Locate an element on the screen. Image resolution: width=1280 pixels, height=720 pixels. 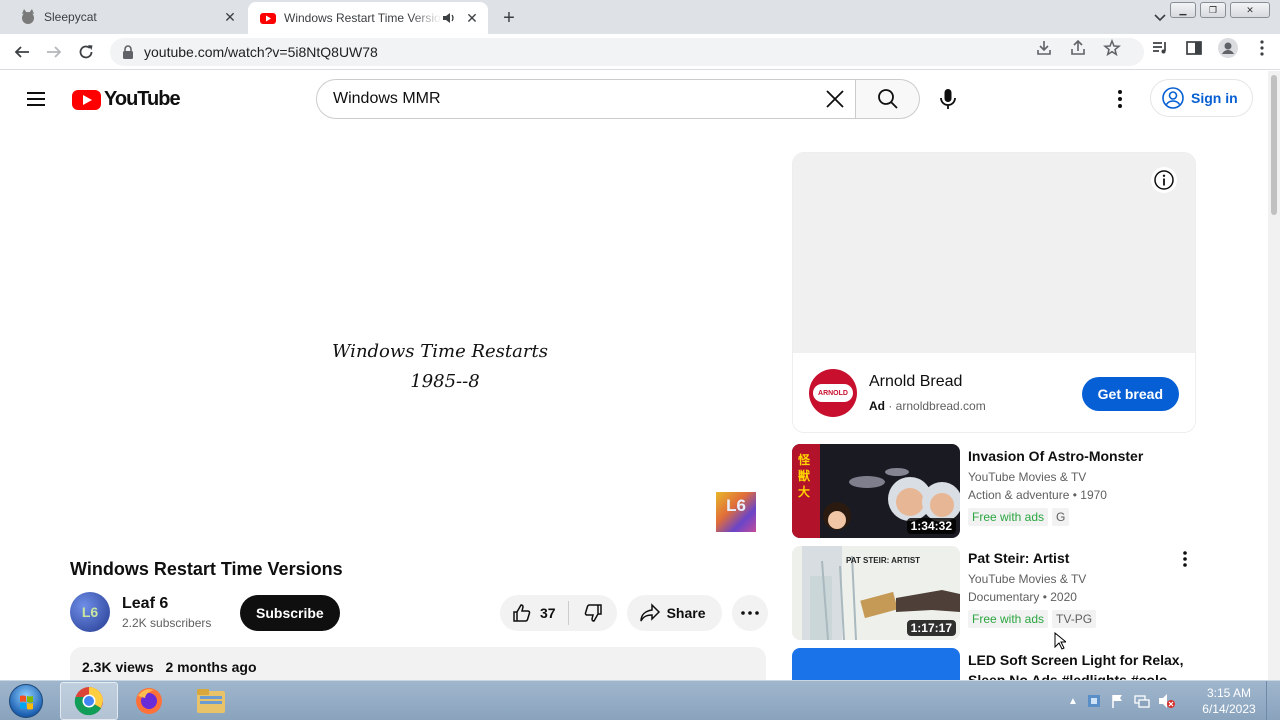
lock-icon is located at coordinates (128, 52).